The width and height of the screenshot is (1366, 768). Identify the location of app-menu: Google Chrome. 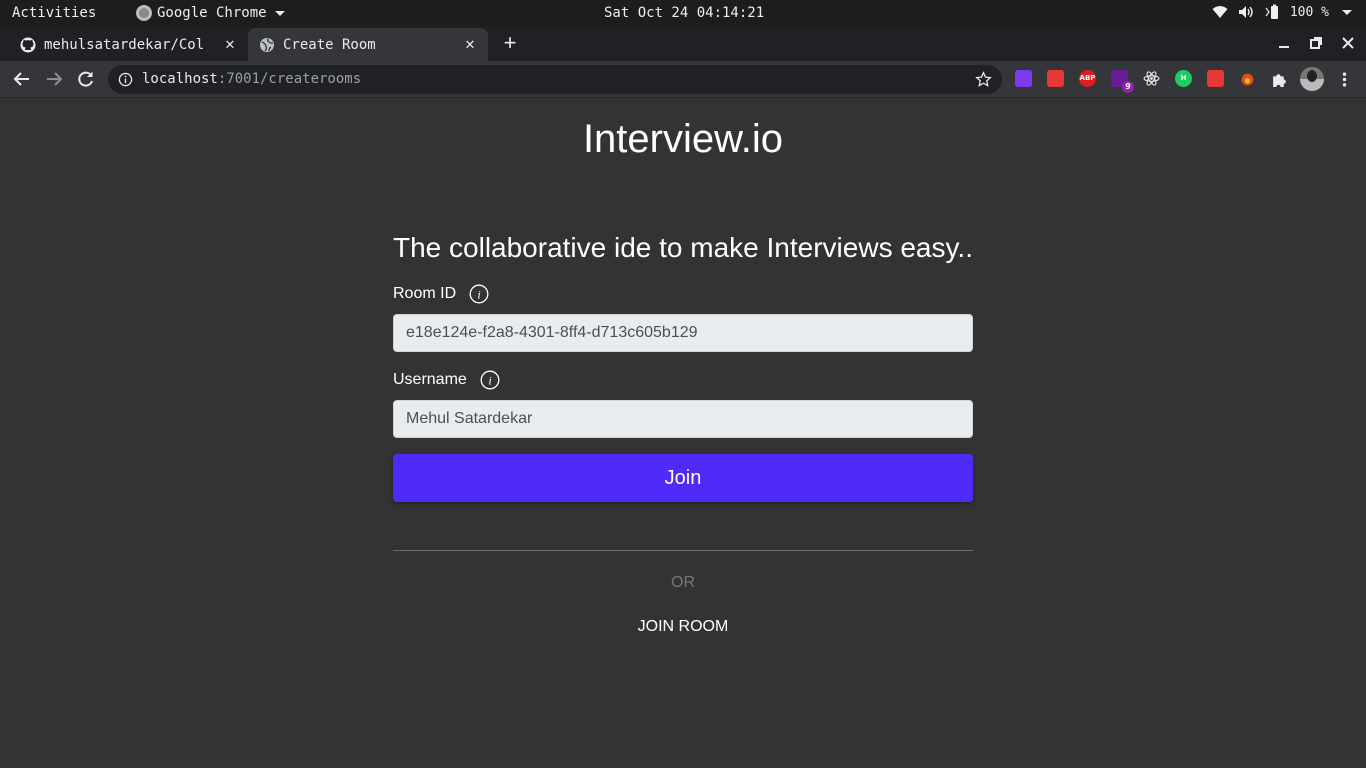
(210, 13).